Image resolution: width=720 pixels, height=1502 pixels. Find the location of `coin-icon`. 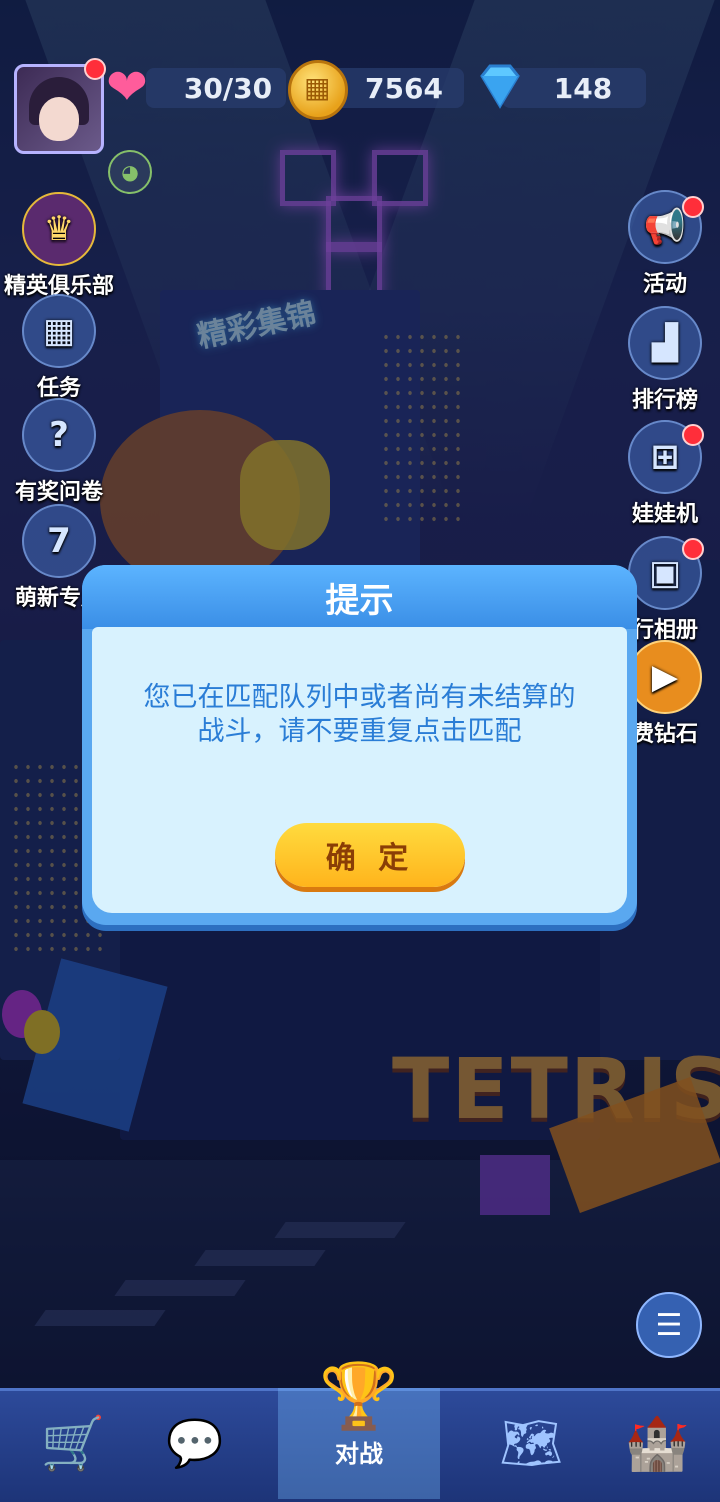

coin-icon is located at coordinates (318, 90).